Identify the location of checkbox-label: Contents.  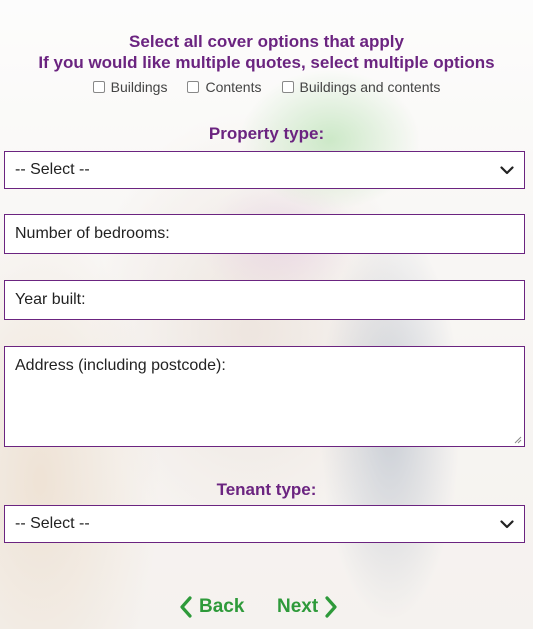
(233, 87).